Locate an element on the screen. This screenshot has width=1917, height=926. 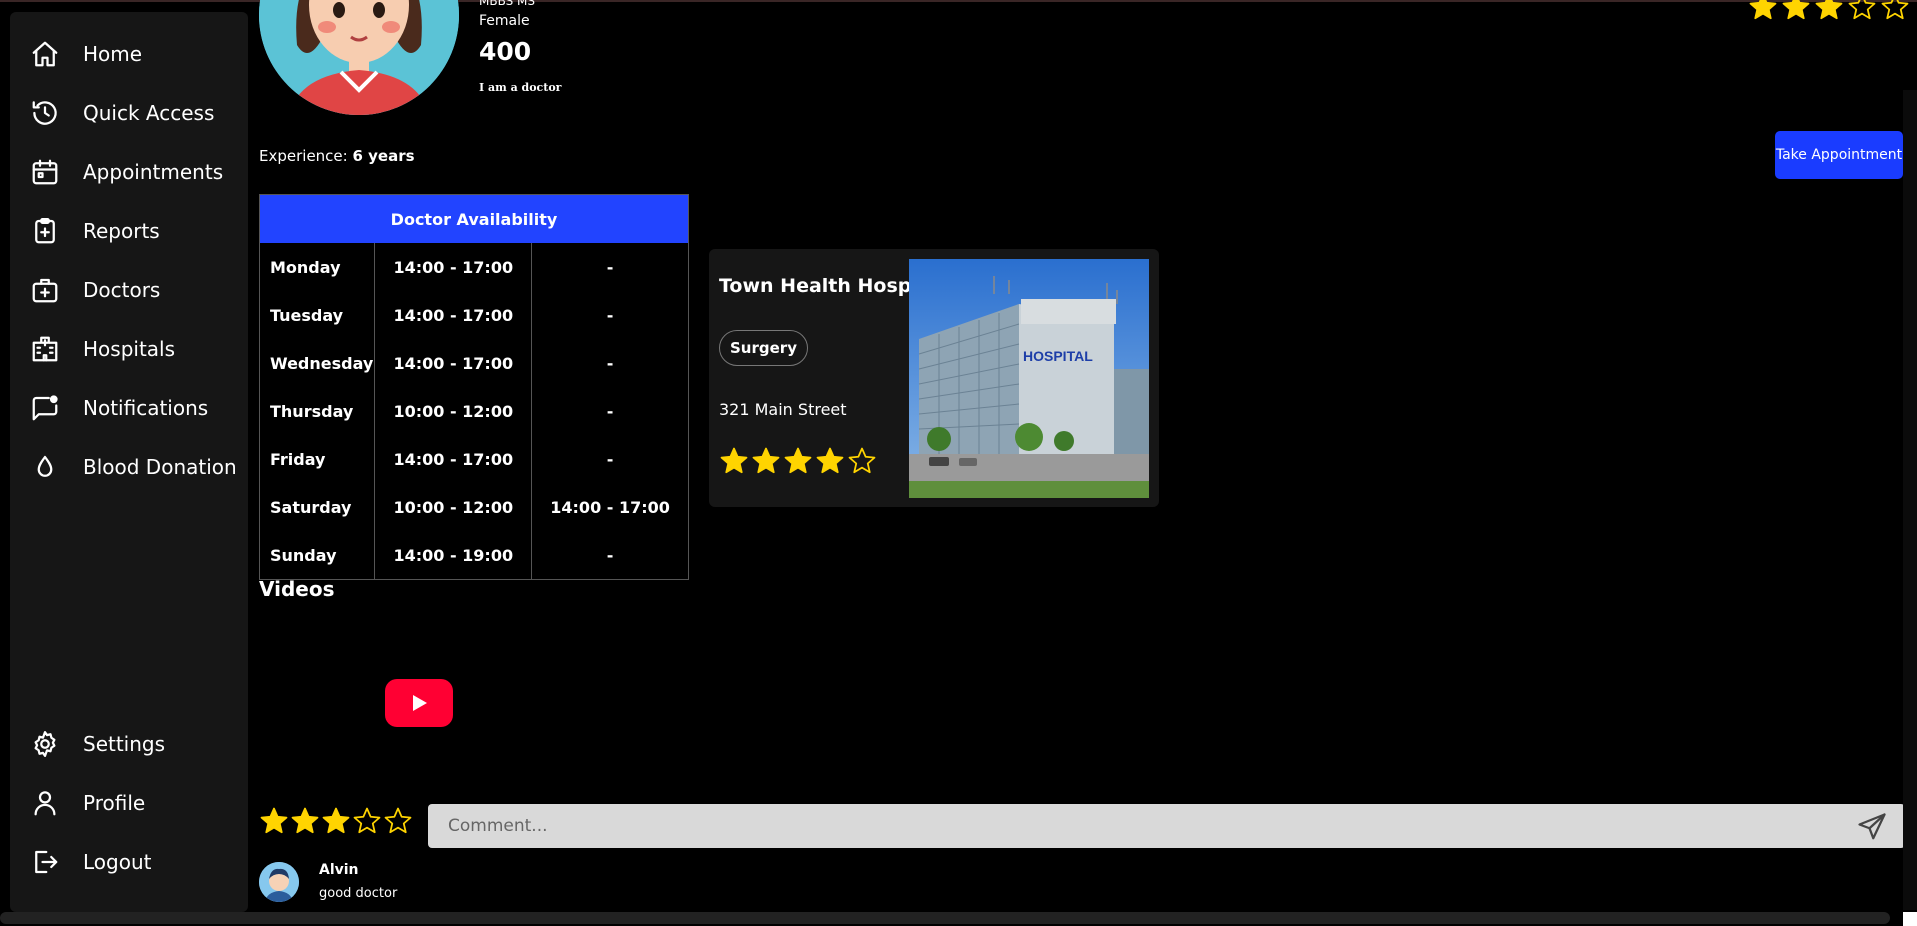
sidebar-item-notifications: Notifications is located at coordinates (119, 408).